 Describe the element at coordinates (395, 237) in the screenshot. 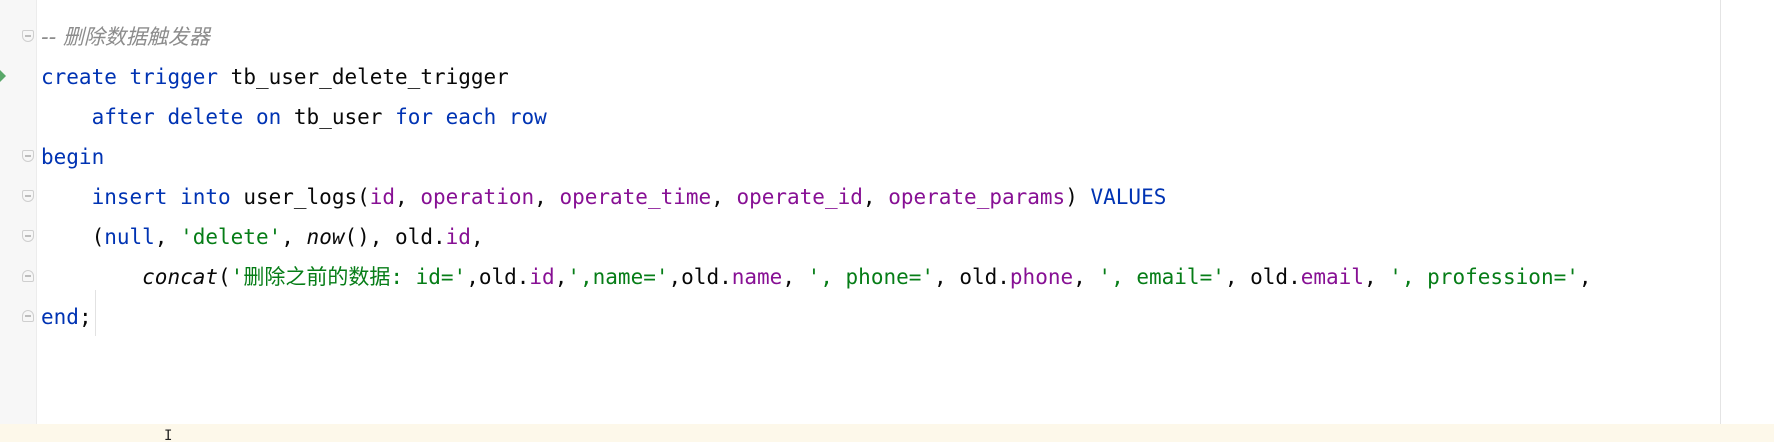

I see `code-token: (), old.` at that location.